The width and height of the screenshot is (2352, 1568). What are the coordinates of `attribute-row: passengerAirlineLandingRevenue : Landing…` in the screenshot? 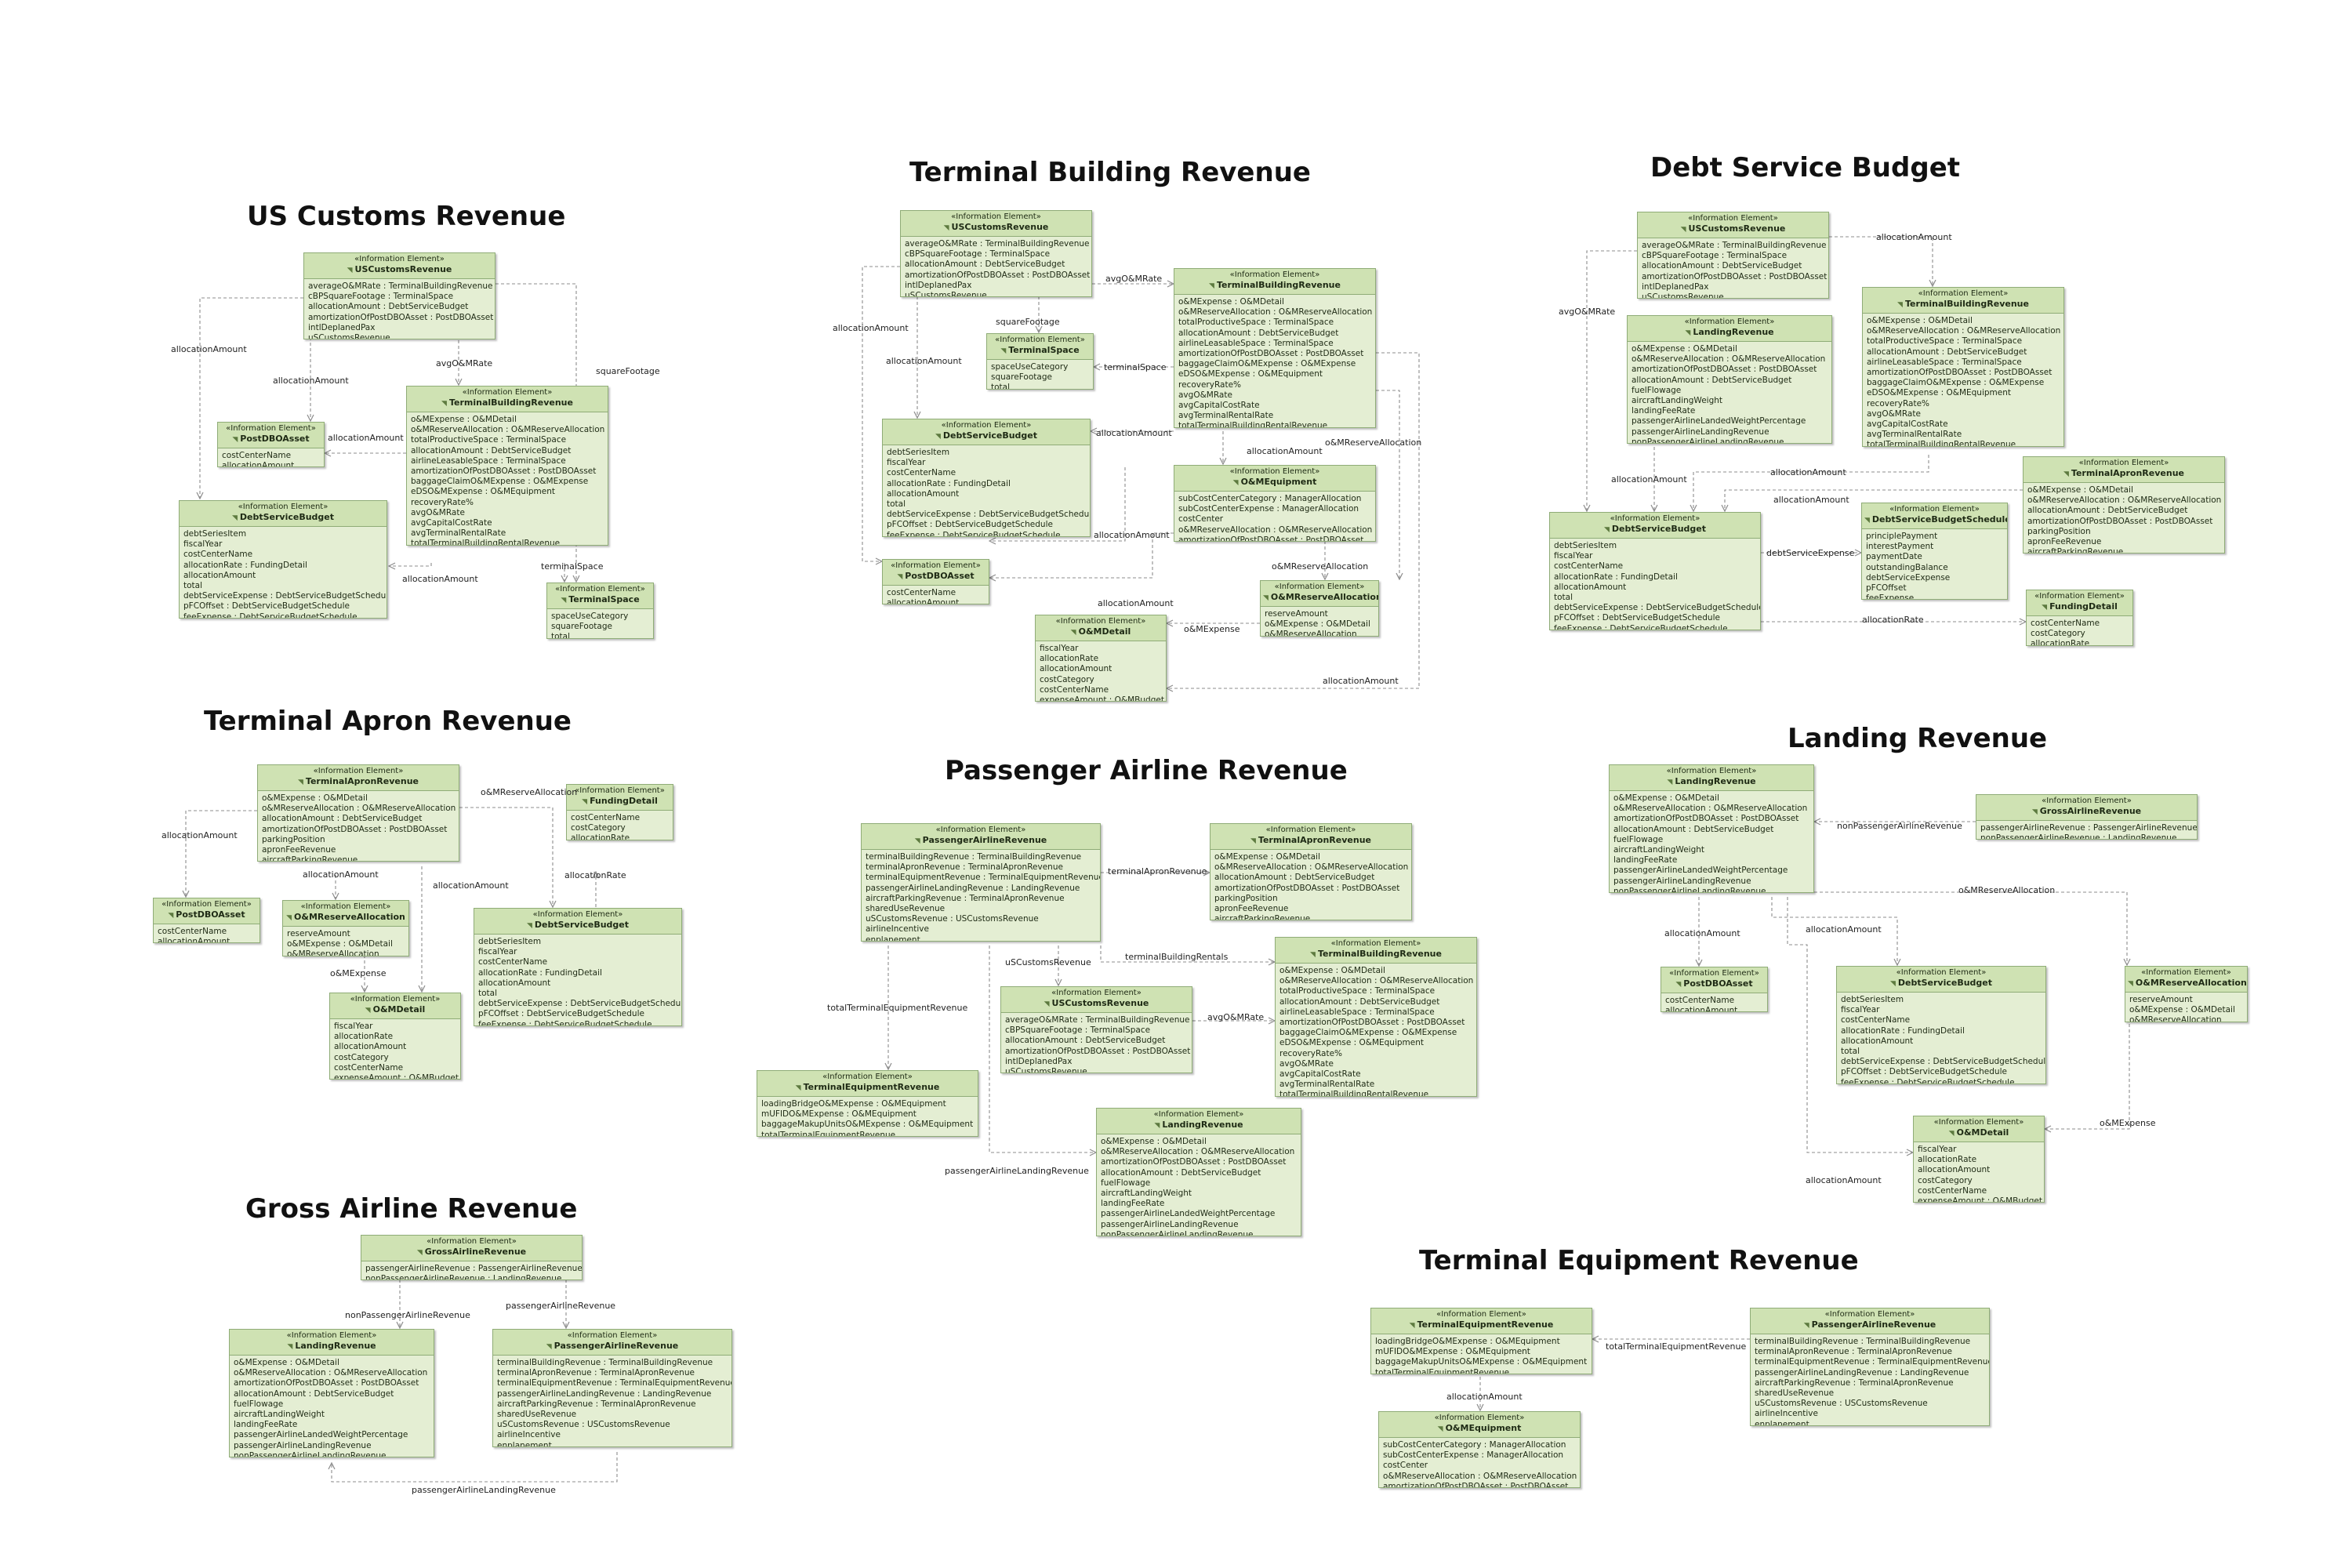 It's located at (973, 888).